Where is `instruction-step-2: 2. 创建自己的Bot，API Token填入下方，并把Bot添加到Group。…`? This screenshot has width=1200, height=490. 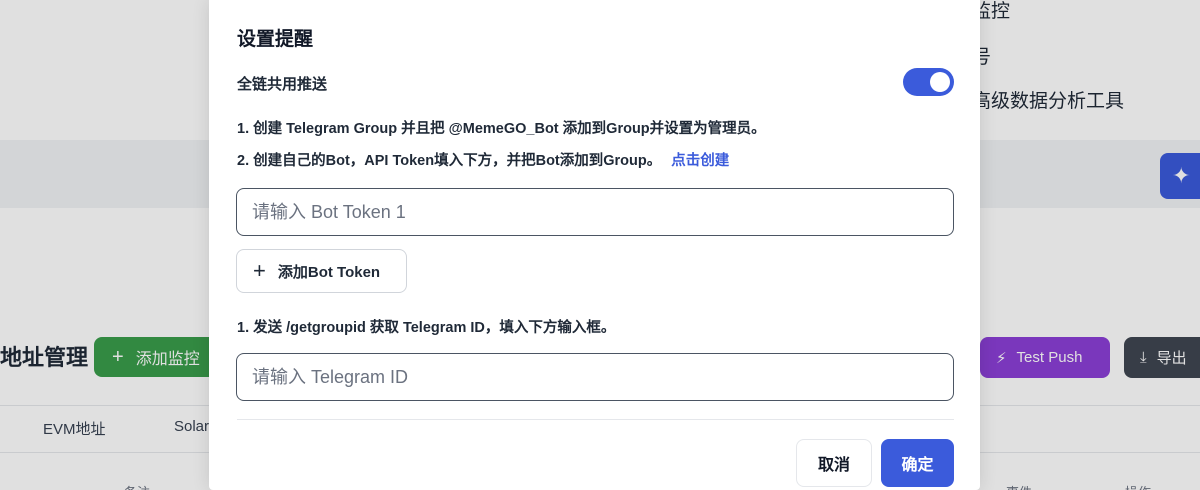 instruction-step-2: 2. 创建自己的Bot，API Token填入下方，并把Bot添加到Group。… is located at coordinates (483, 159).